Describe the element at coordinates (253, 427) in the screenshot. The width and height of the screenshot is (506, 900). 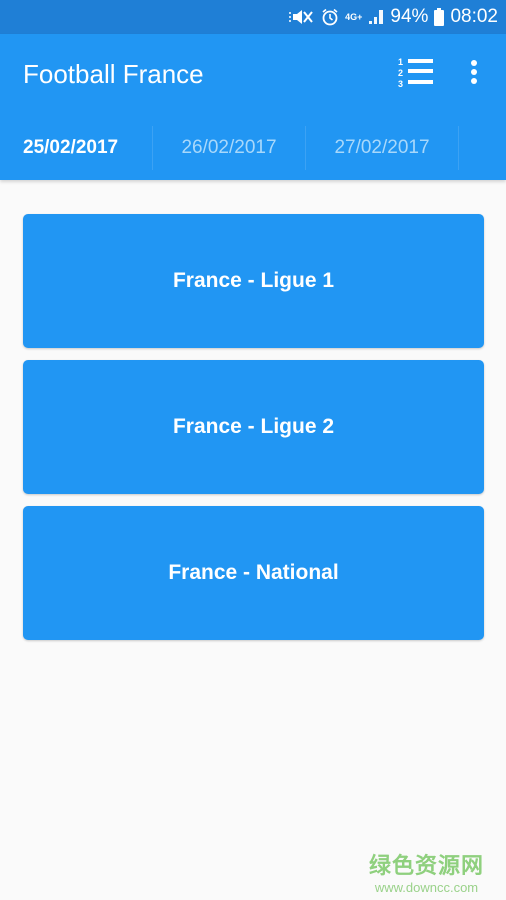
I see `league-button-ligue-2: France - Ligue 2` at that location.